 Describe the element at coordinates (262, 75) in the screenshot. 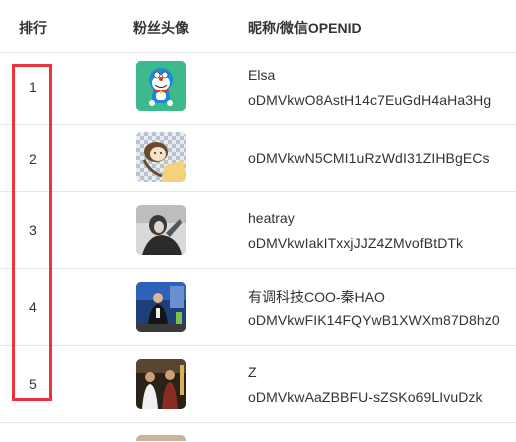

I see `nickname: Elsa` at that location.